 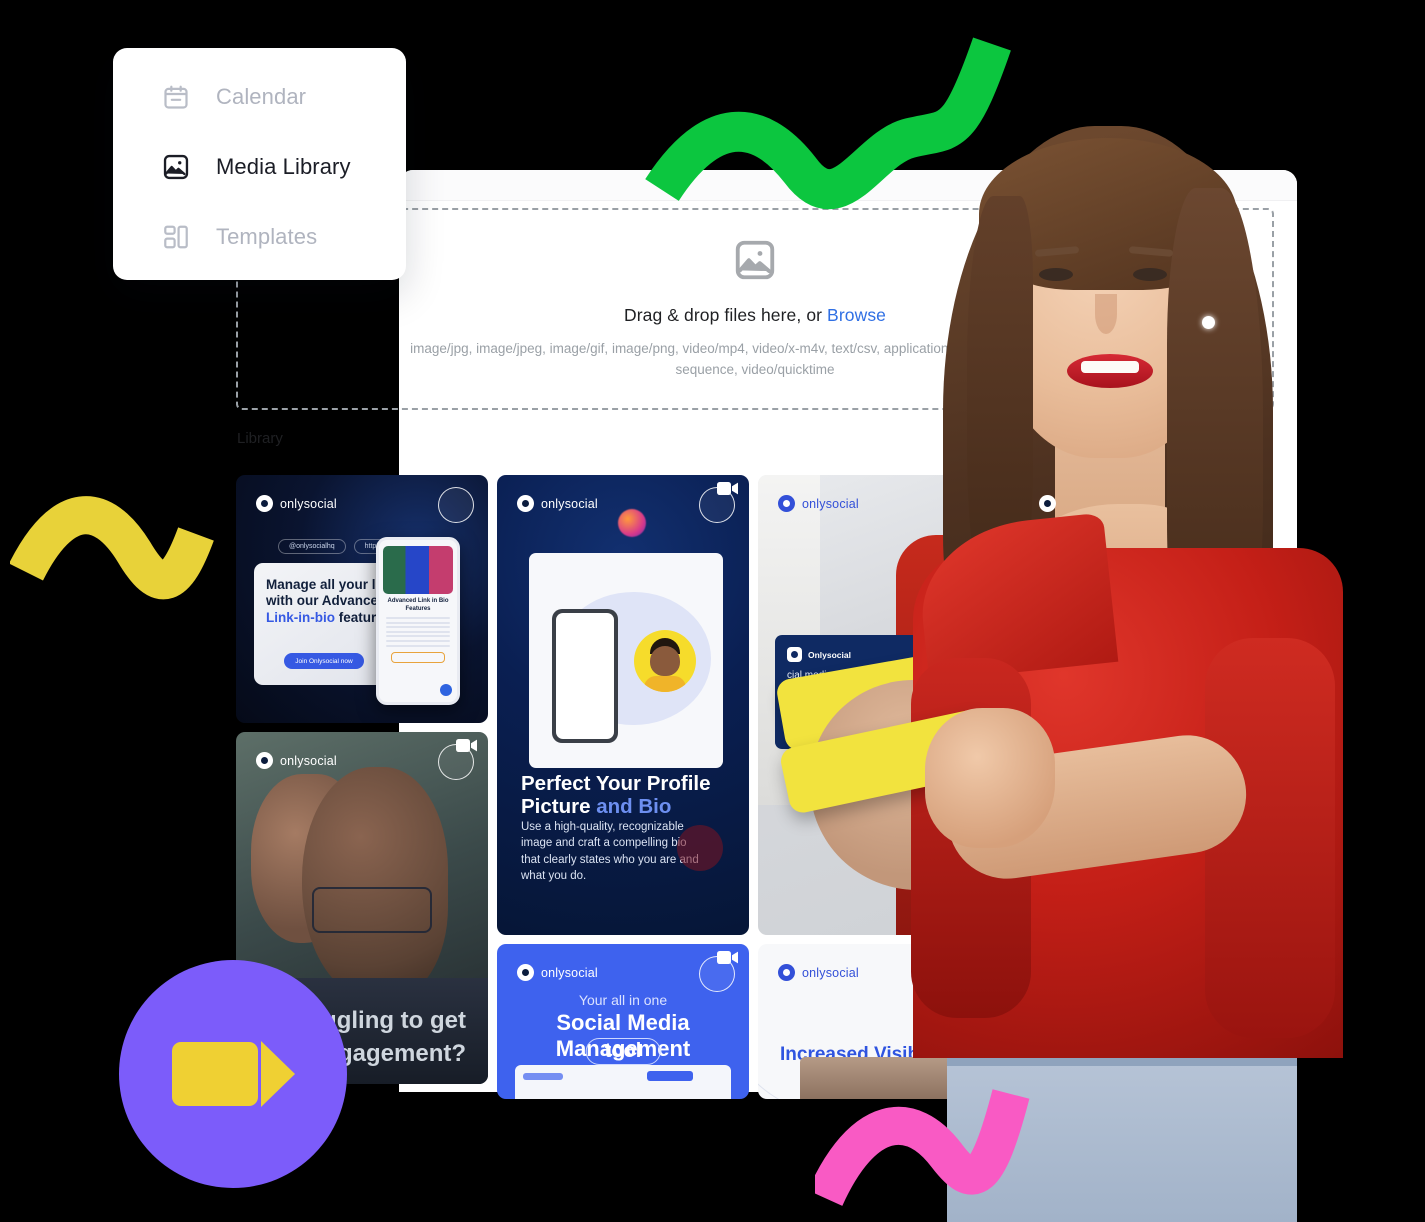 I want to click on menu-item-calendar: Calendar, so click(x=259, y=97).